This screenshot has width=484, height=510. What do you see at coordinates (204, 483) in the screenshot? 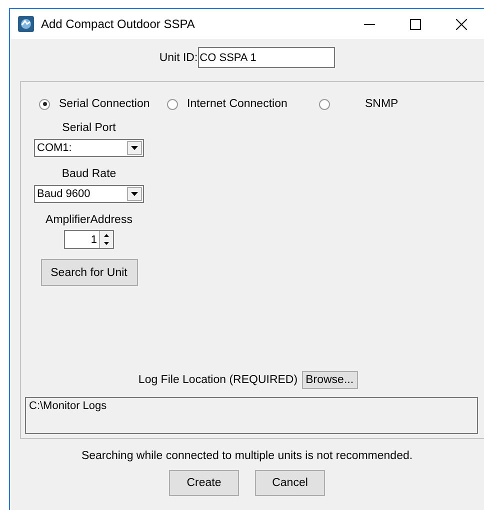
I see `create-button: Create` at bounding box center [204, 483].